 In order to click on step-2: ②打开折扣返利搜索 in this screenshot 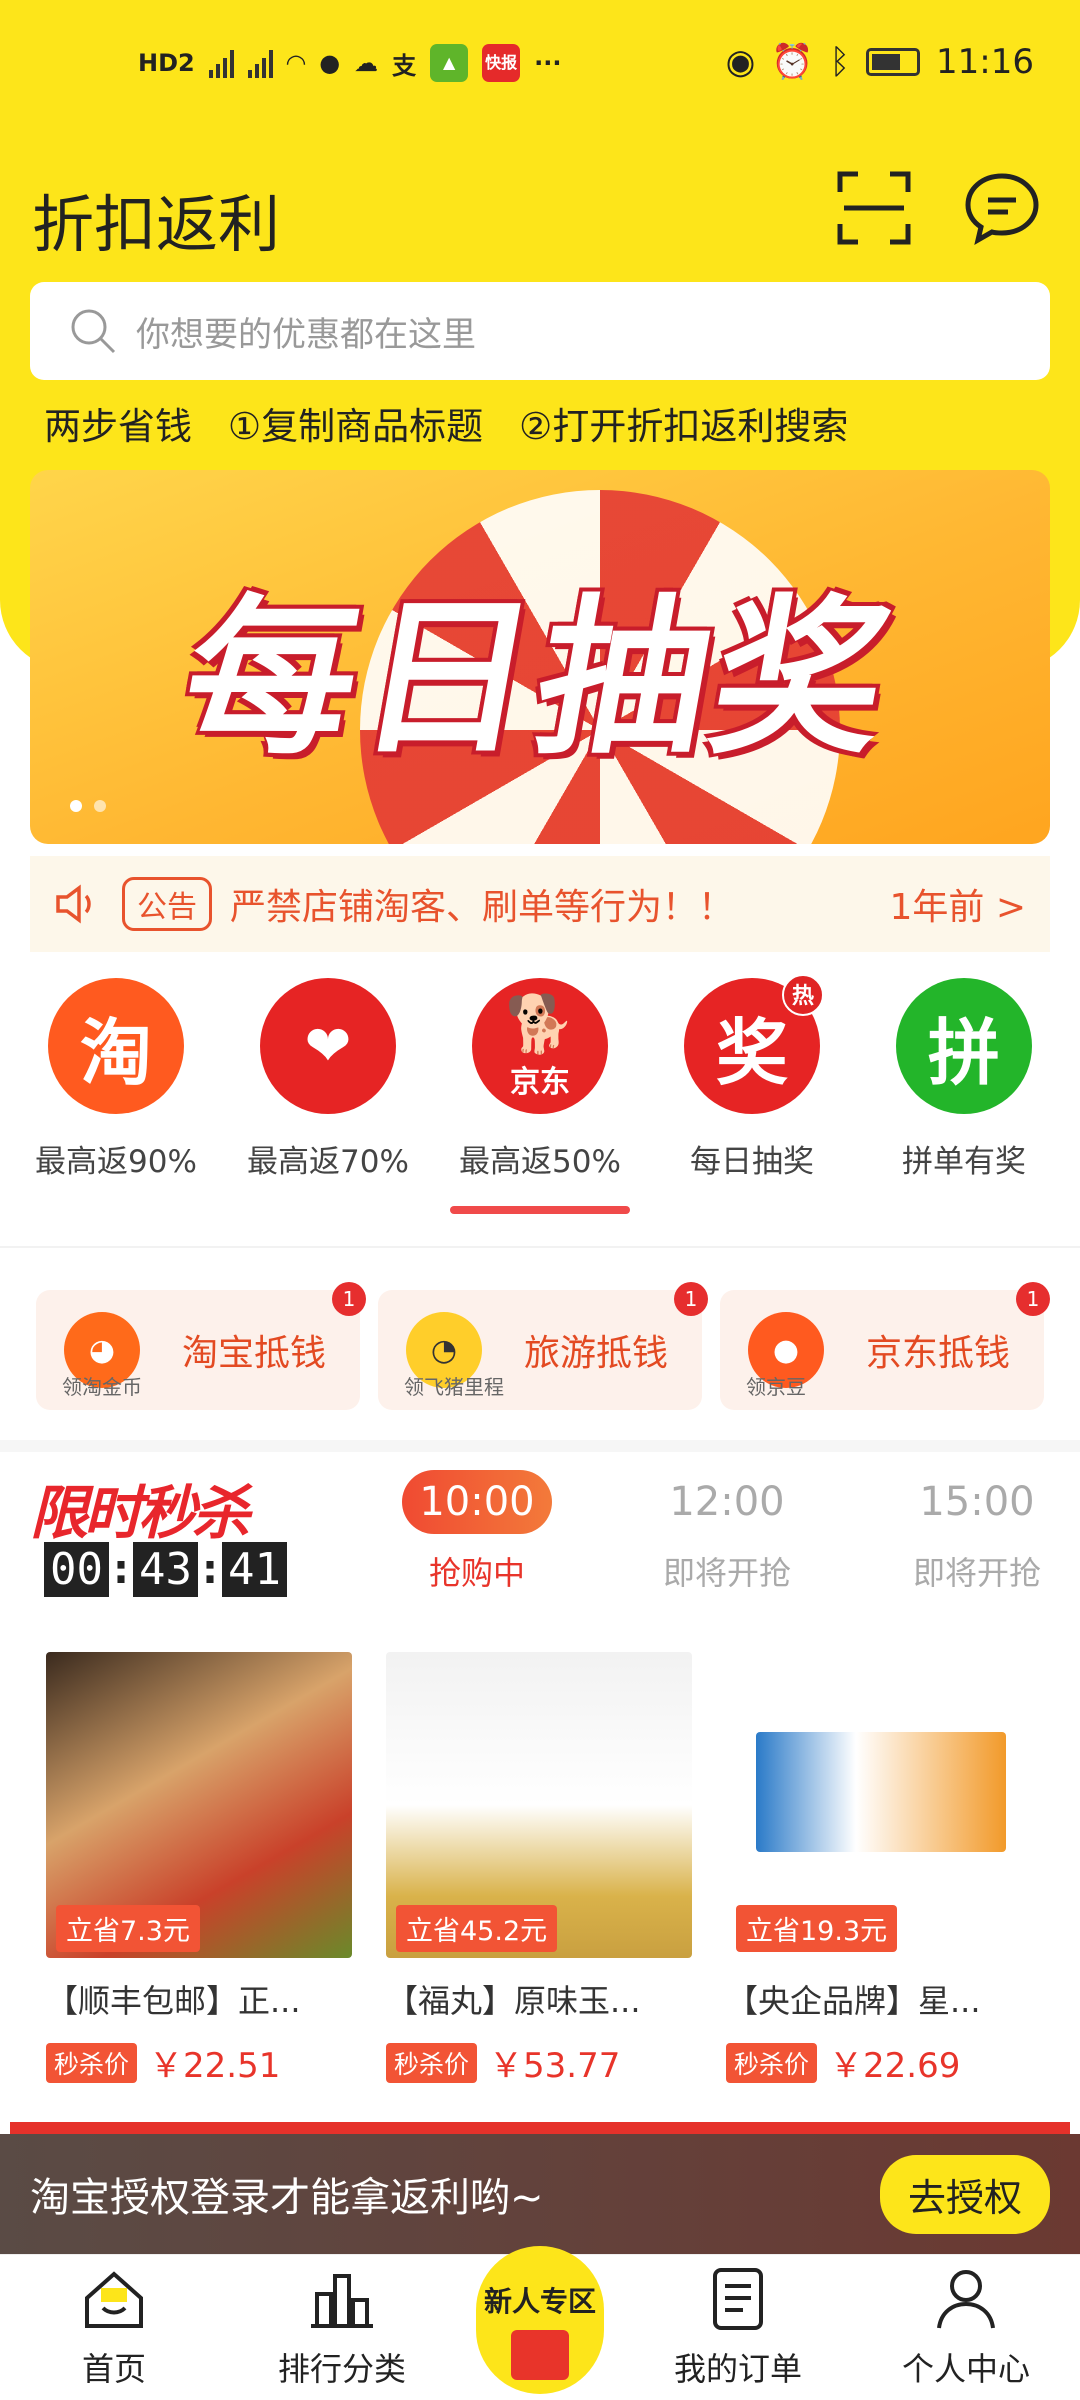, I will do `click(684, 426)`.